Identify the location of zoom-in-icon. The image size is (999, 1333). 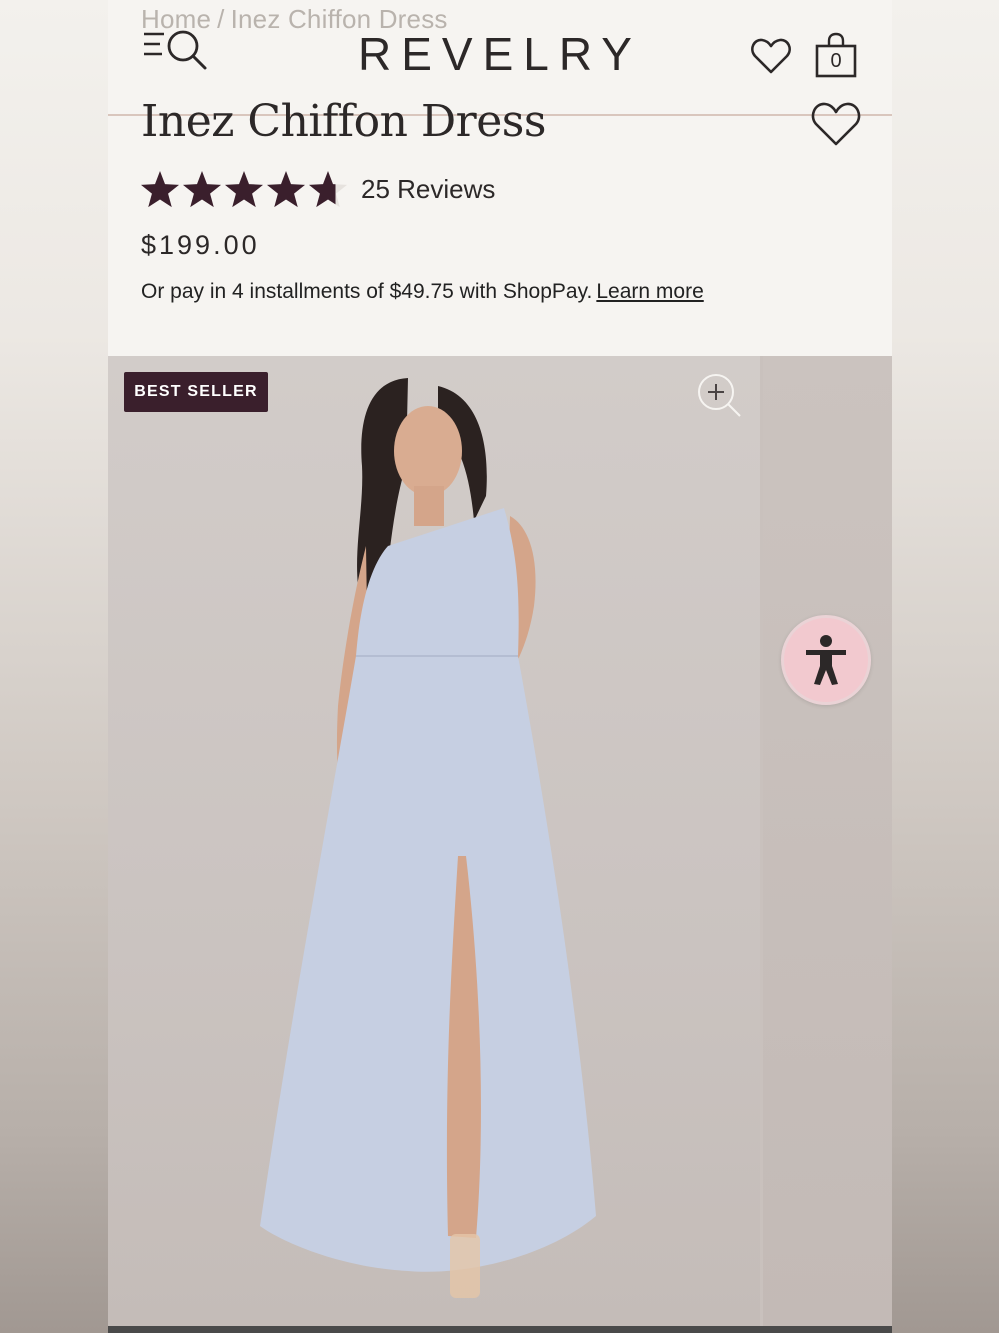
(719, 395).